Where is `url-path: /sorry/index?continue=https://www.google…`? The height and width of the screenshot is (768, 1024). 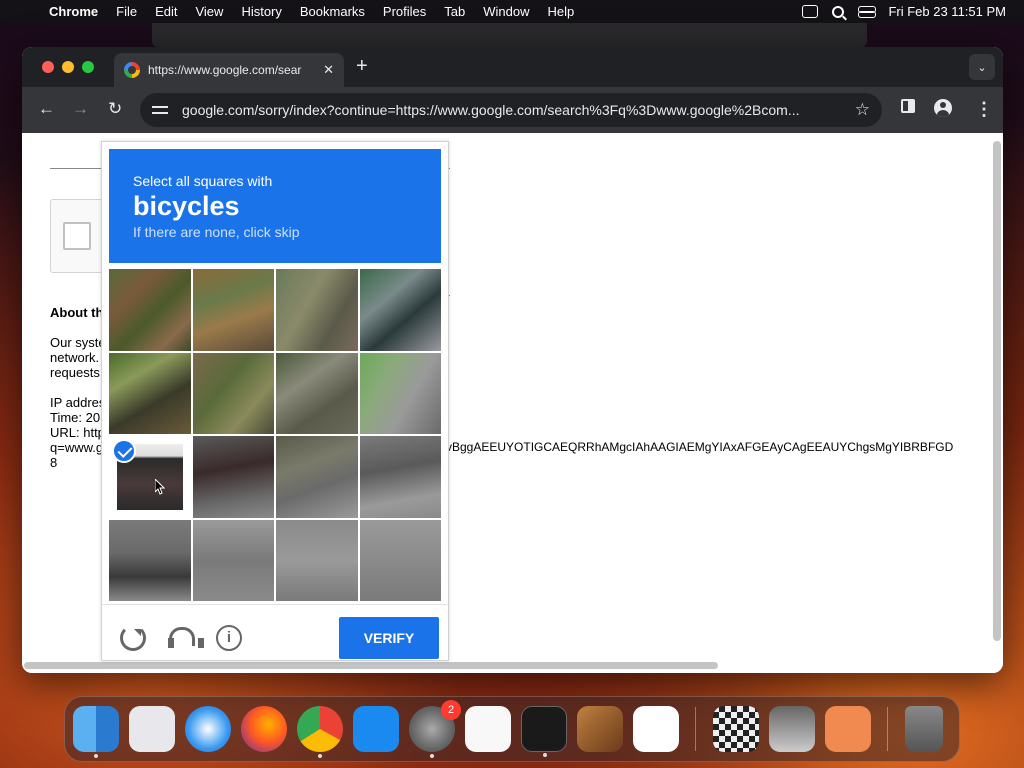 url-path: /sorry/index?continue=https://www.google… is located at coordinates (527, 110).